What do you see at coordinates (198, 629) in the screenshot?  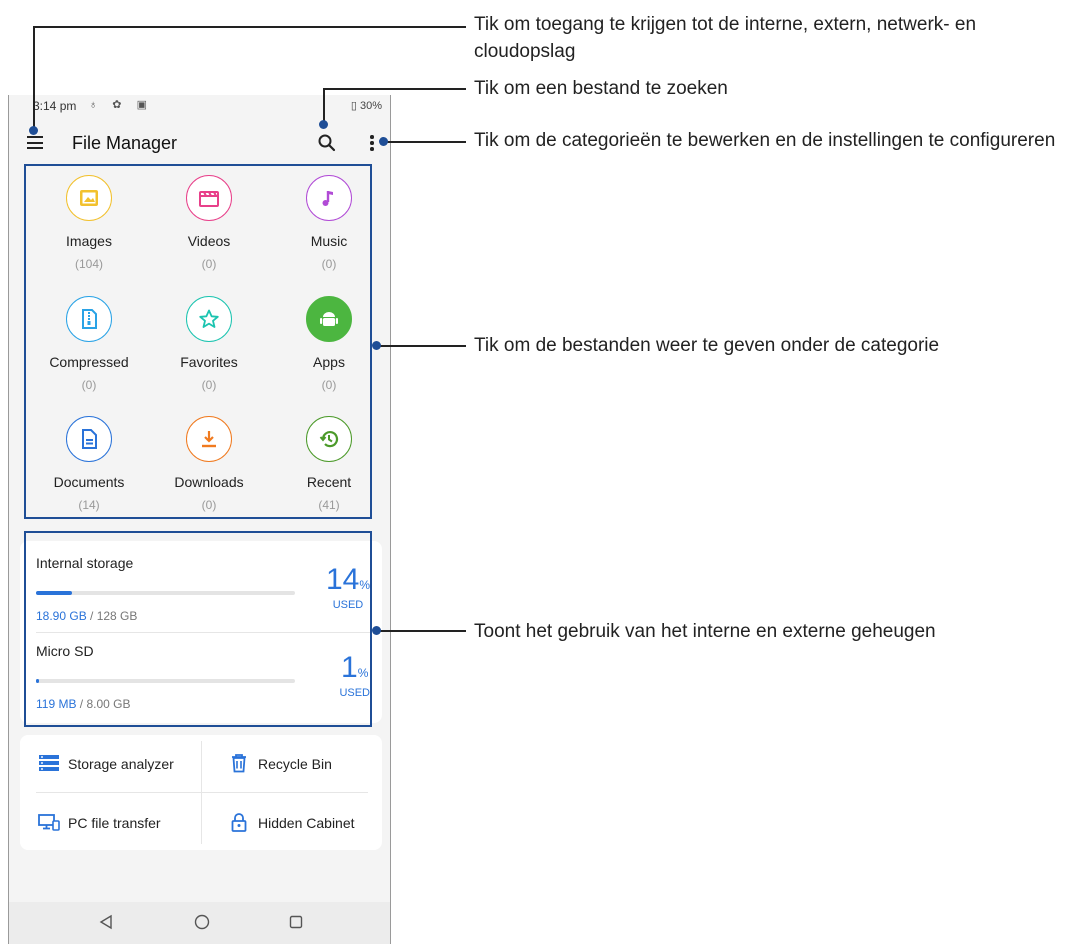 I see `storage-highlight-box` at bounding box center [198, 629].